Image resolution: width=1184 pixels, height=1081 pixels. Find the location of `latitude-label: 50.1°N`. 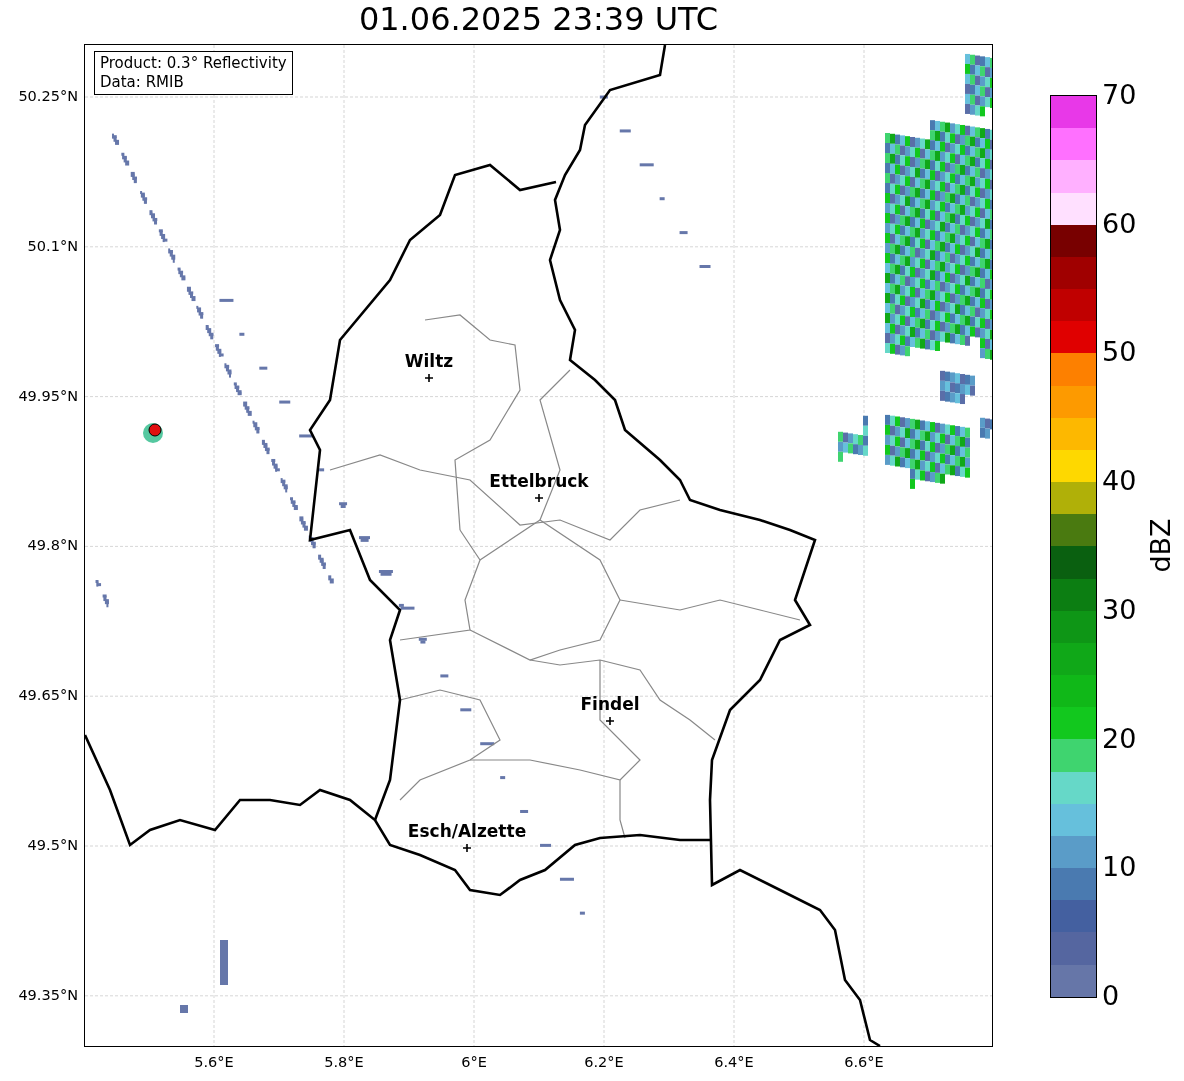

latitude-label: 50.1°N is located at coordinates (52, 245).